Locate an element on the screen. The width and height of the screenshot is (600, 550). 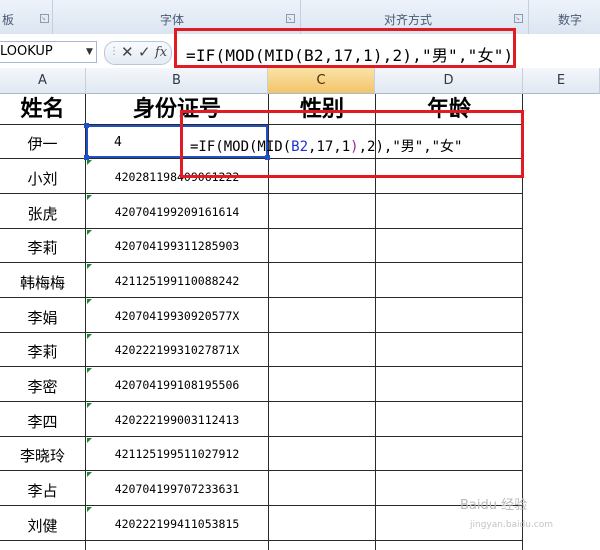
cell-name: 李占 is located at coordinates (42, 490).